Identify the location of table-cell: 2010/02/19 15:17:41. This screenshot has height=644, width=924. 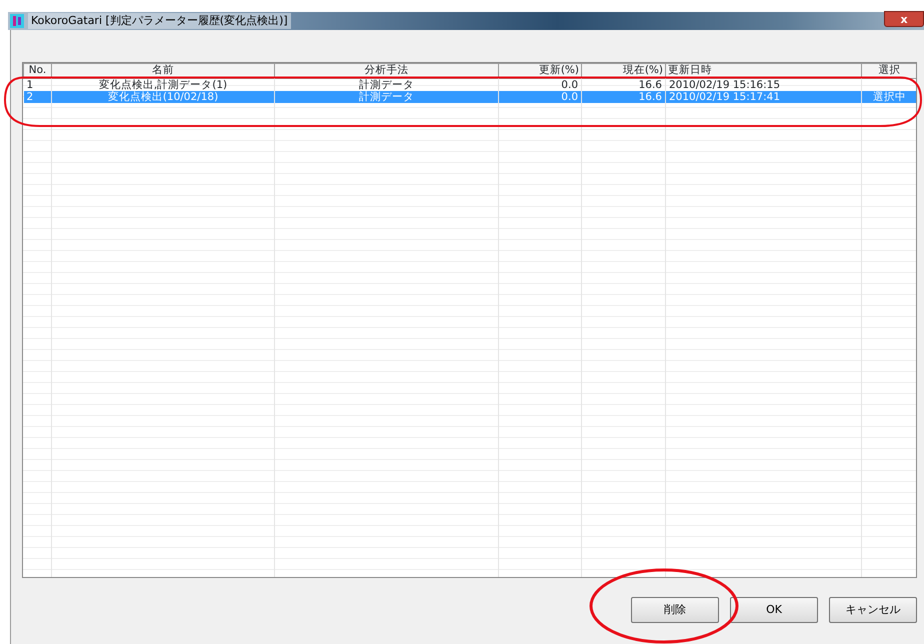
(724, 97).